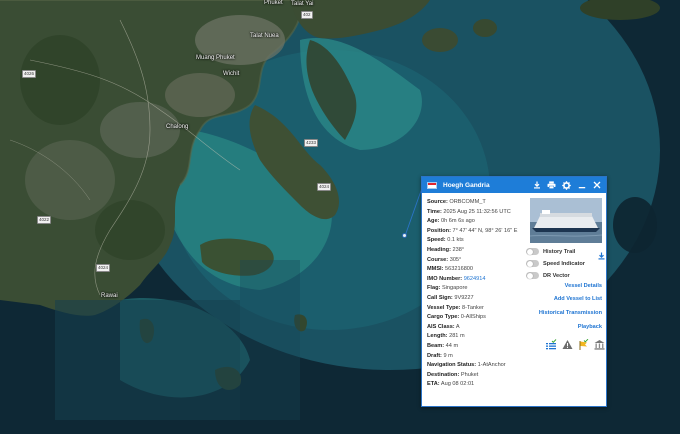 Image resolution: width=680 pixels, height=434 pixels. Describe the element at coordinates (556, 275) in the screenshot. I see `dr-vector-label: DR Vector` at that location.